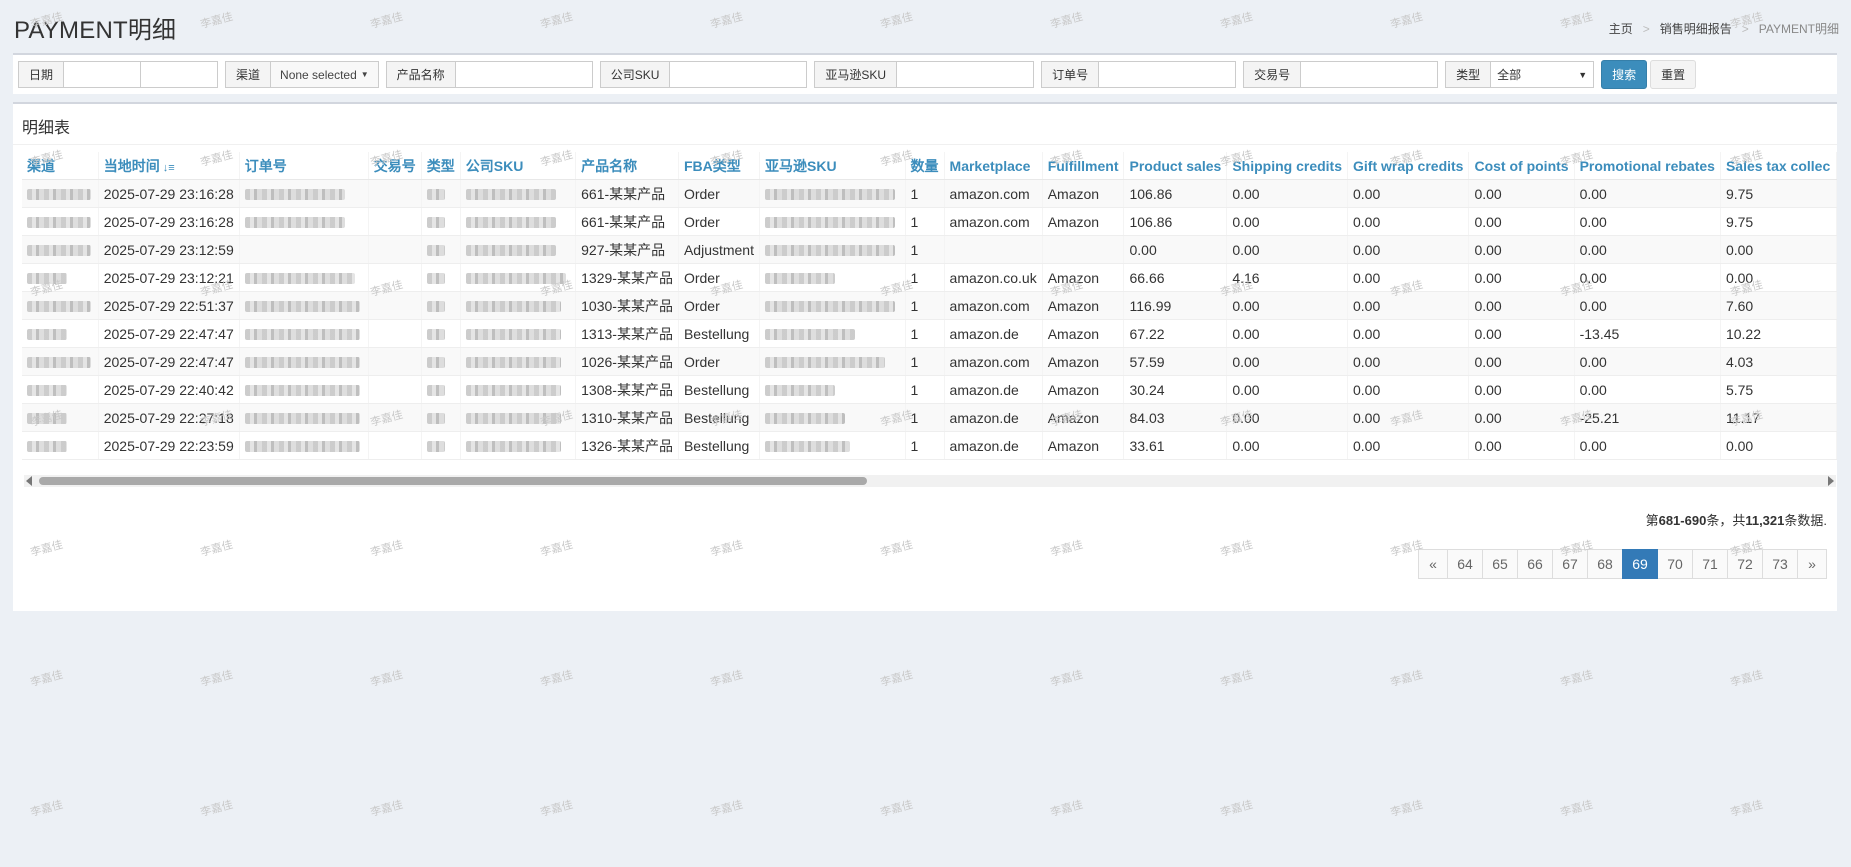 The image size is (1851, 867). I want to click on pagination-page-69: 69, so click(1640, 564).